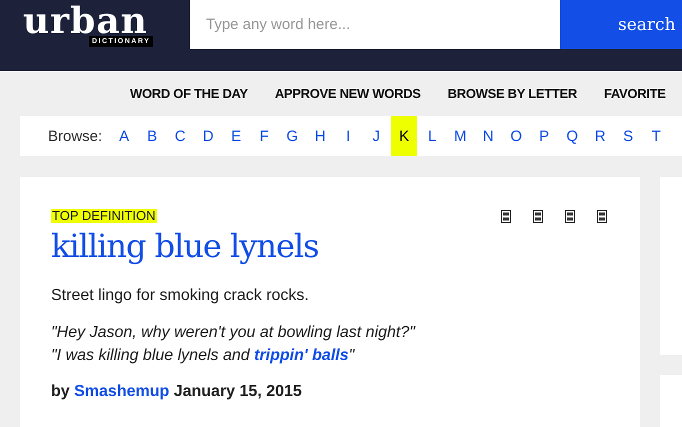  Describe the element at coordinates (600, 136) in the screenshot. I see `letter-link: R` at that location.